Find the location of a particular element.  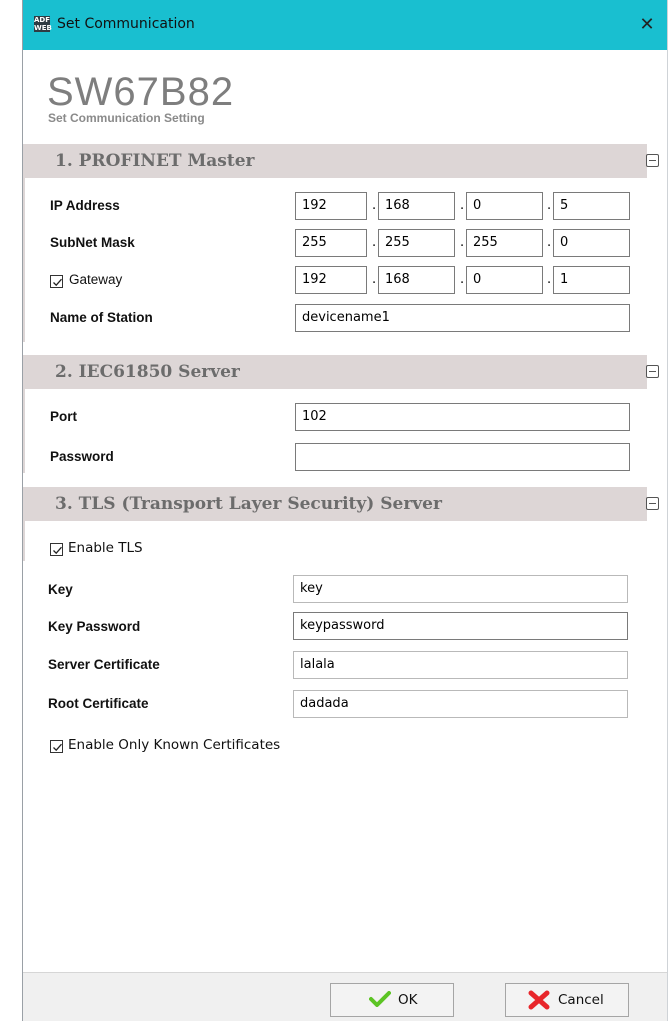

page-subtitle: Set Communication Setting is located at coordinates (126, 118).